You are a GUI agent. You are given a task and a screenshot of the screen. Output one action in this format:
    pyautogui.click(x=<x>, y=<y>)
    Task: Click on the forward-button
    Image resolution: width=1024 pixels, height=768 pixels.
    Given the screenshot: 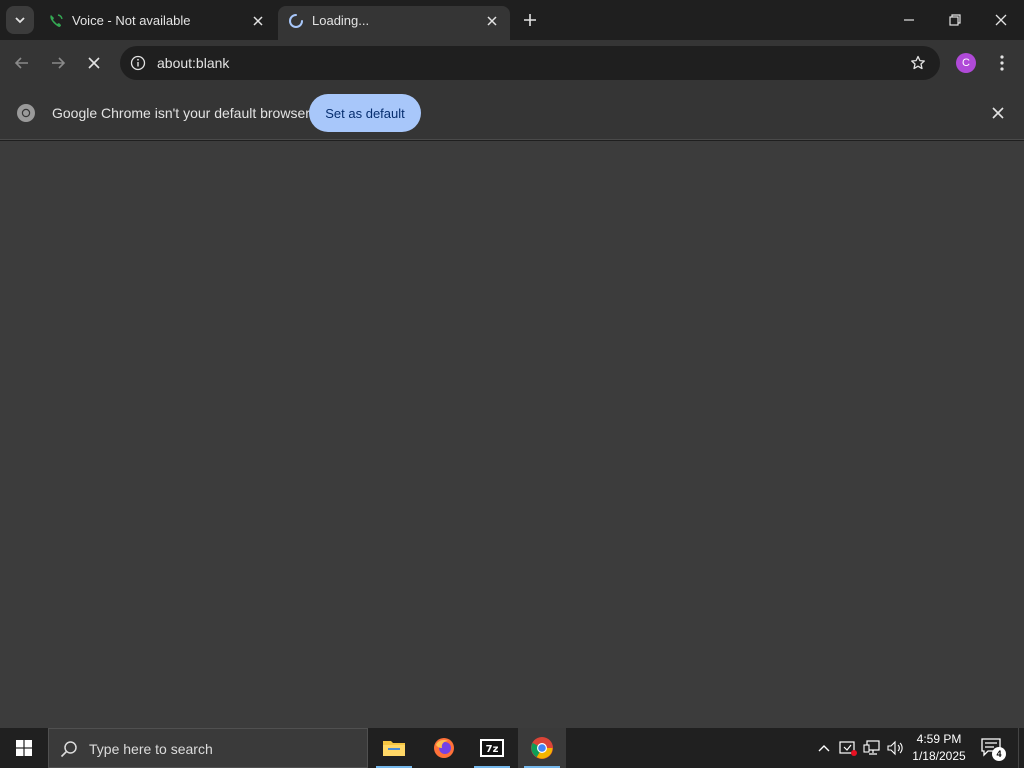 What is the action you would take?
    pyautogui.click(x=58, y=63)
    